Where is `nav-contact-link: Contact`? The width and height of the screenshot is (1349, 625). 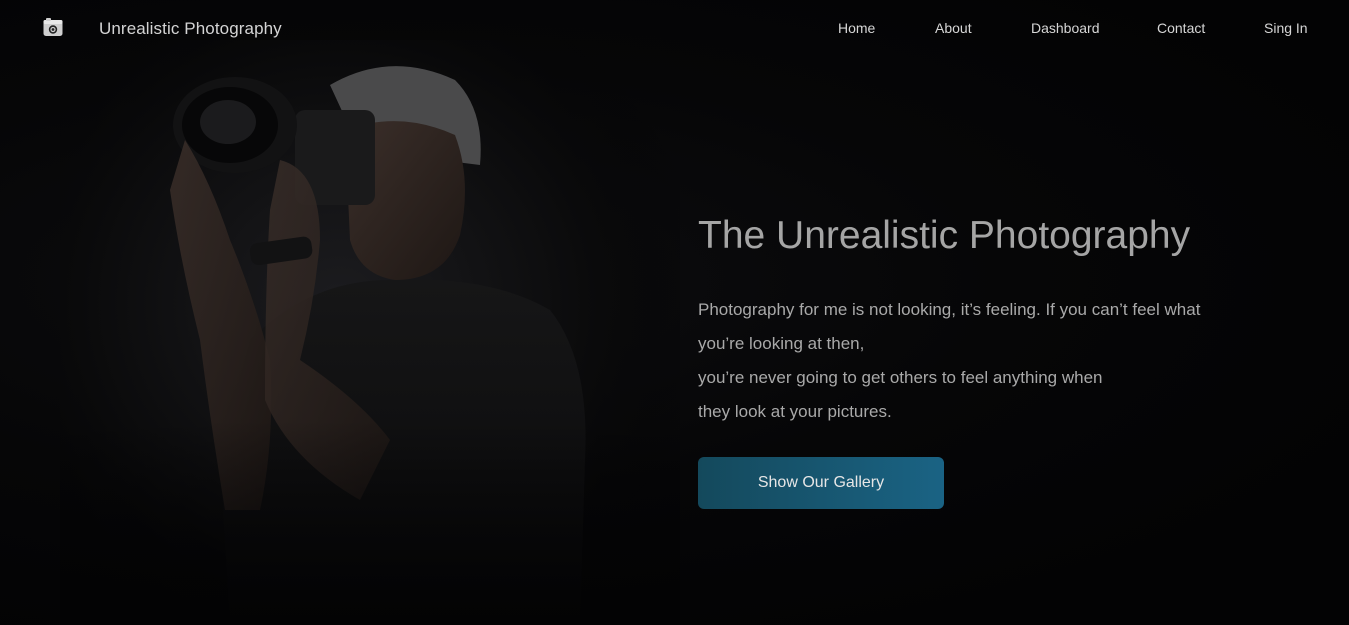
nav-contact-link: Contact is located at coordinates (1181, 28).